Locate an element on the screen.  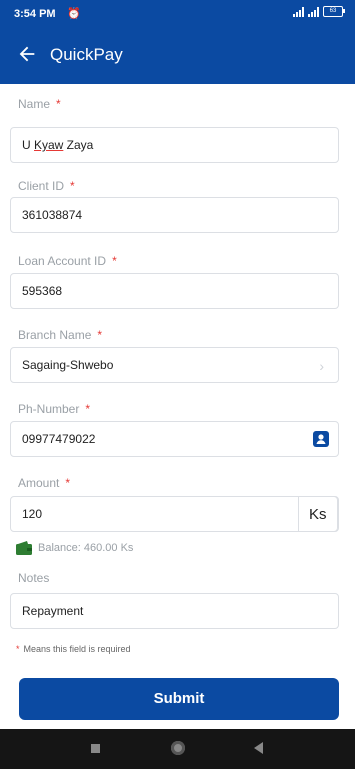
required-note: * Means this field is required is located at coordinates (73, 649).